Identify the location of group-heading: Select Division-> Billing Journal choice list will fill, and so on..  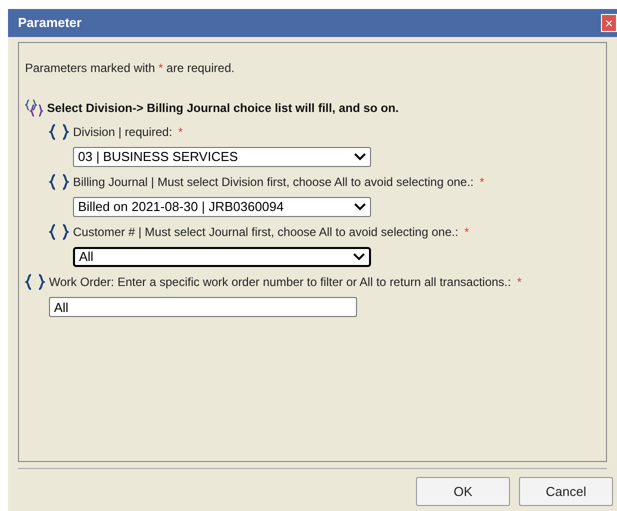
(223, 108).